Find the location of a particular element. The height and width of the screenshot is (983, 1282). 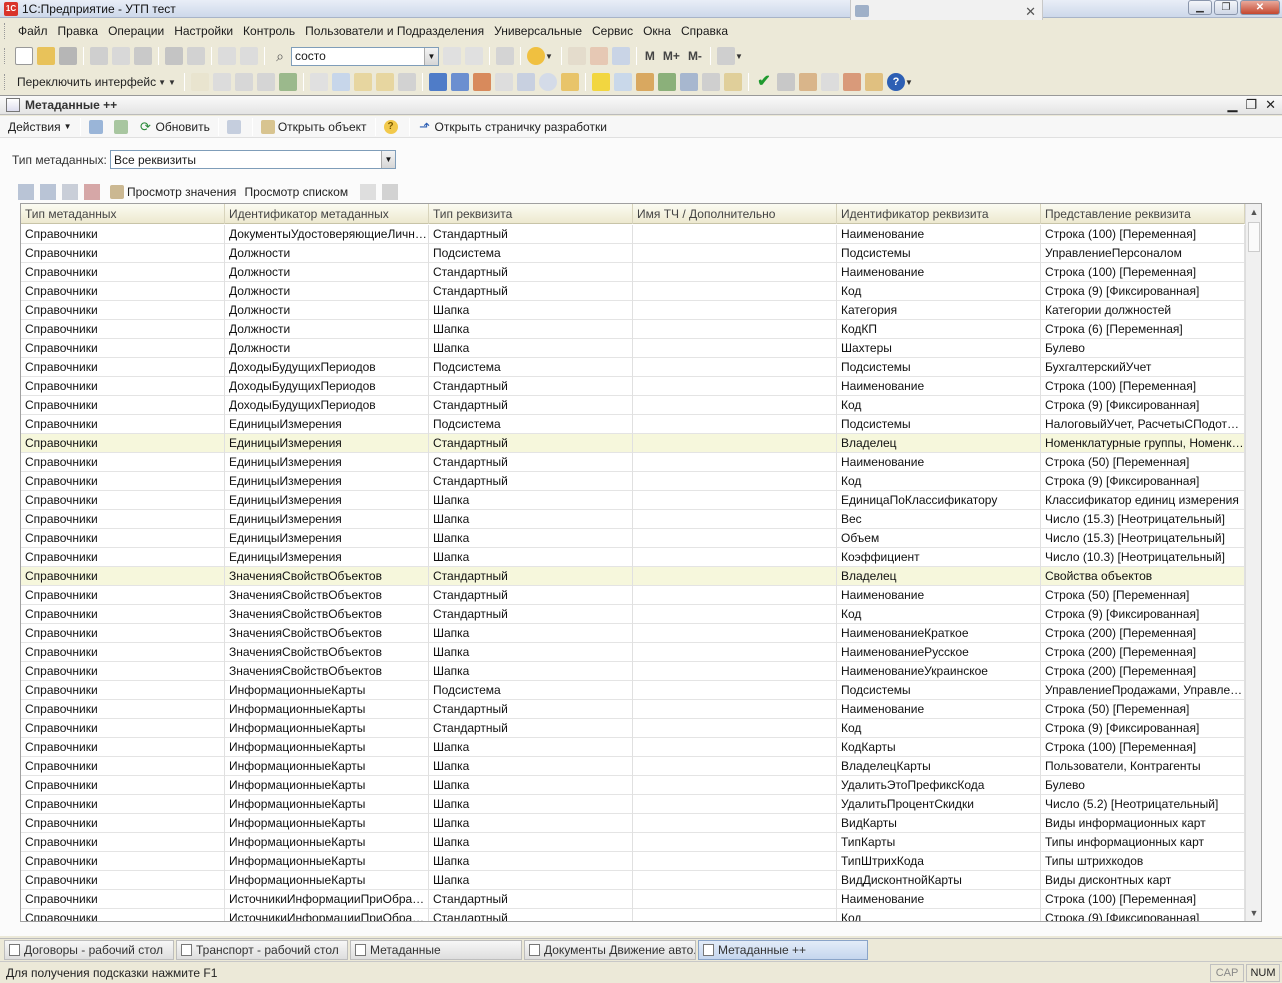

windows-icon is located at coordinates (505, 56).